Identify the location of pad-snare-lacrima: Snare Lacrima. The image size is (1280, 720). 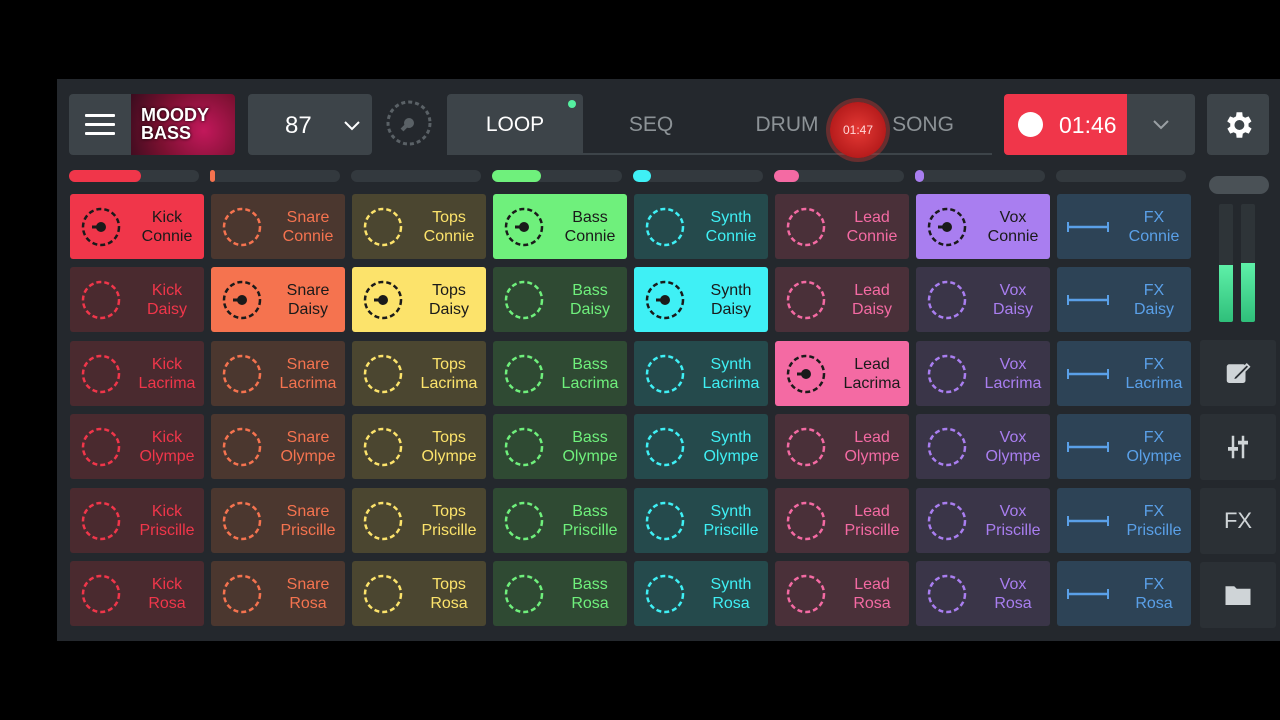
(278, 373).